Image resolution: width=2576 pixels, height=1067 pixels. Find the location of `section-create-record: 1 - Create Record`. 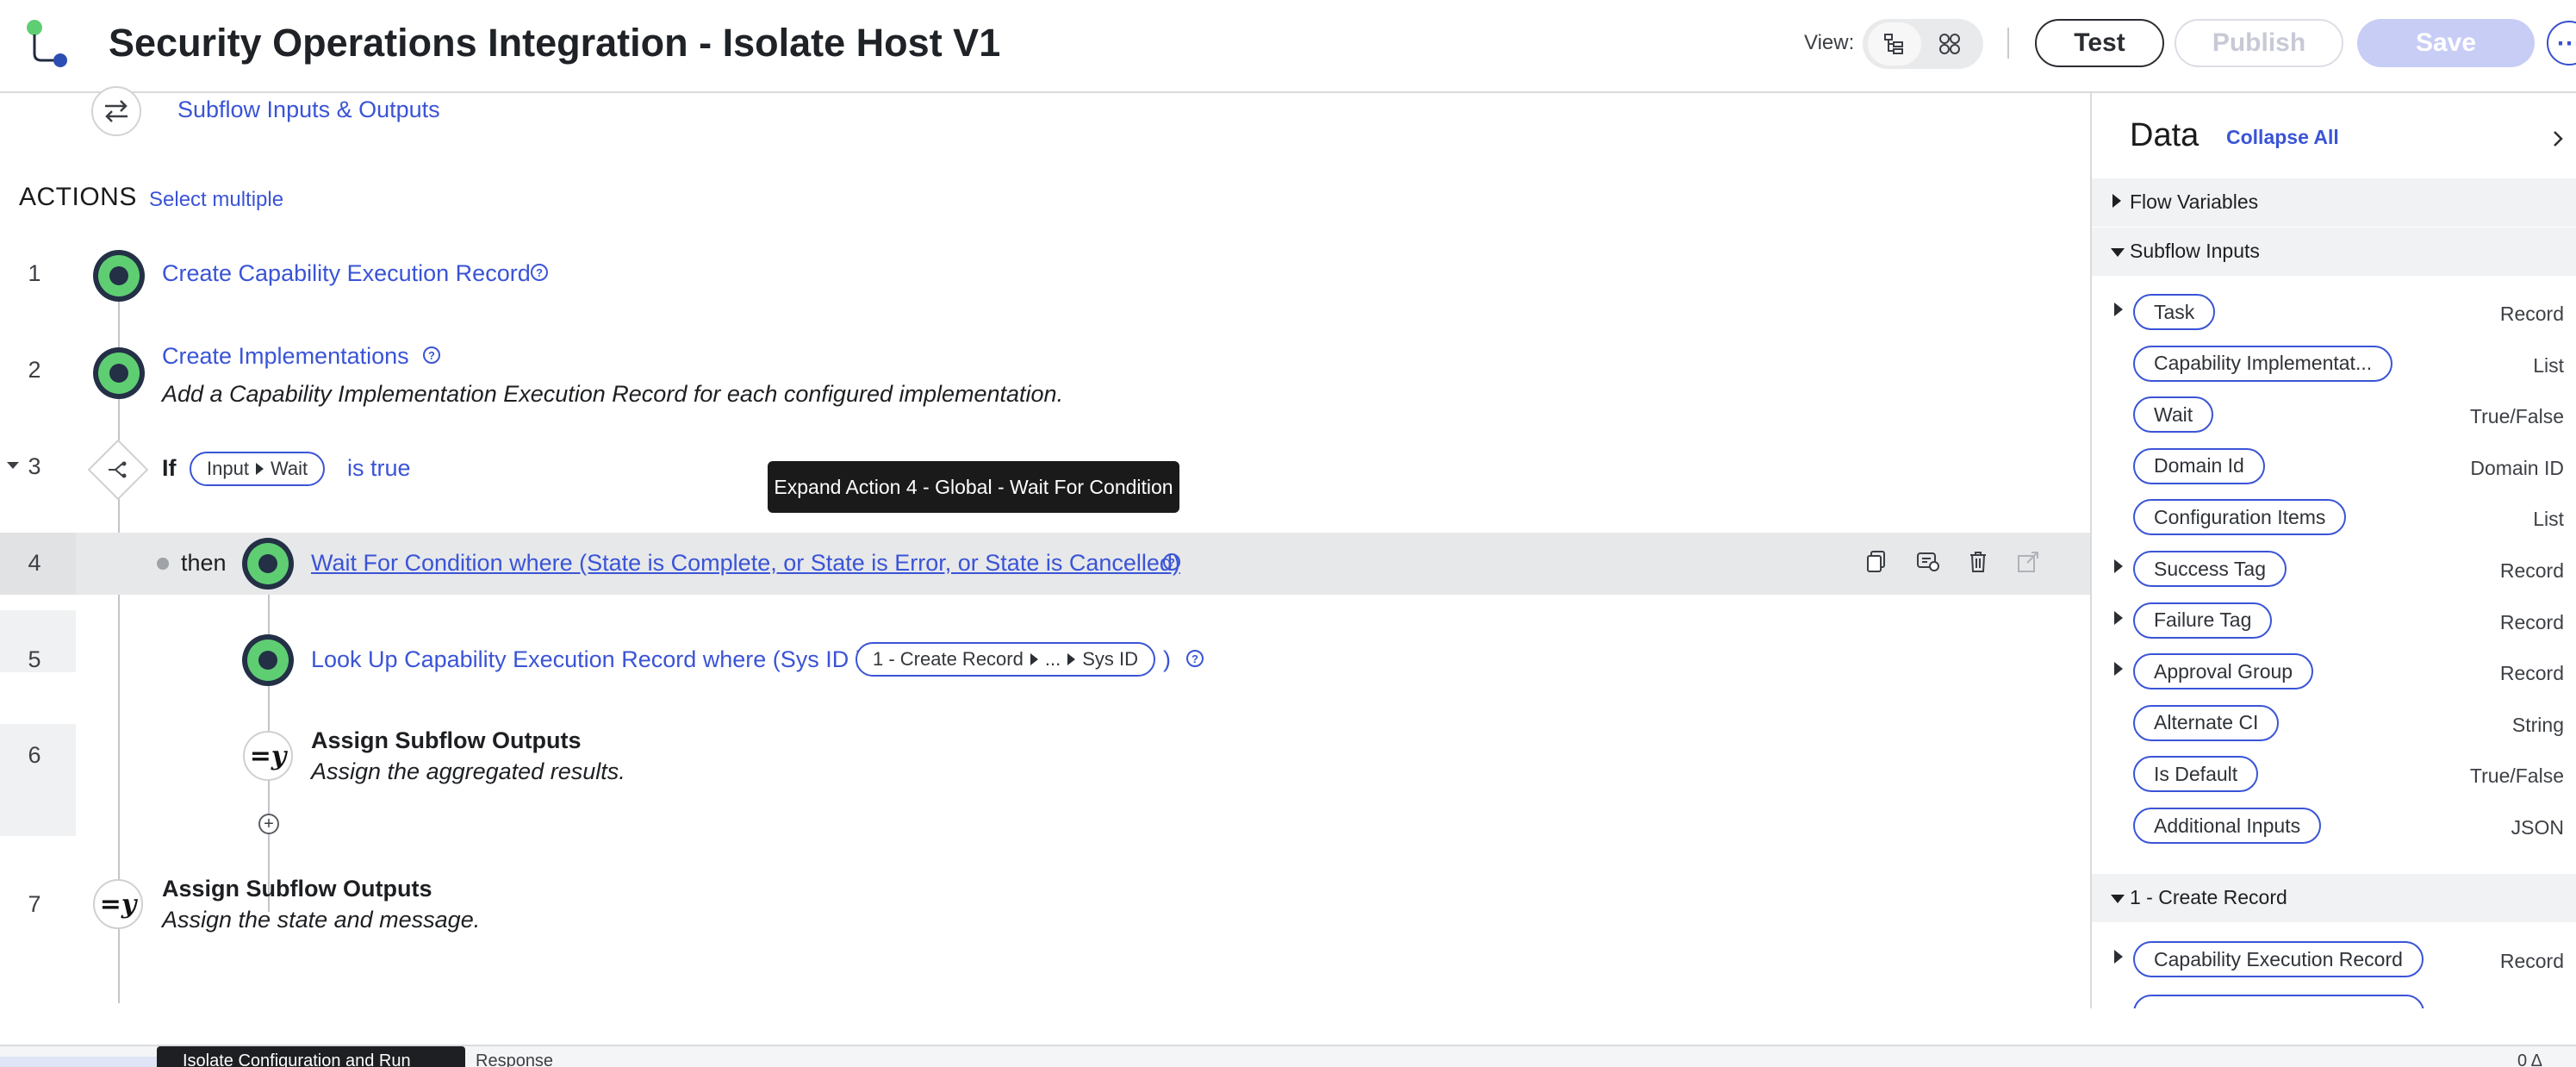

section-create-record: 1 - Create Record is located at coordinates (2334, 898).